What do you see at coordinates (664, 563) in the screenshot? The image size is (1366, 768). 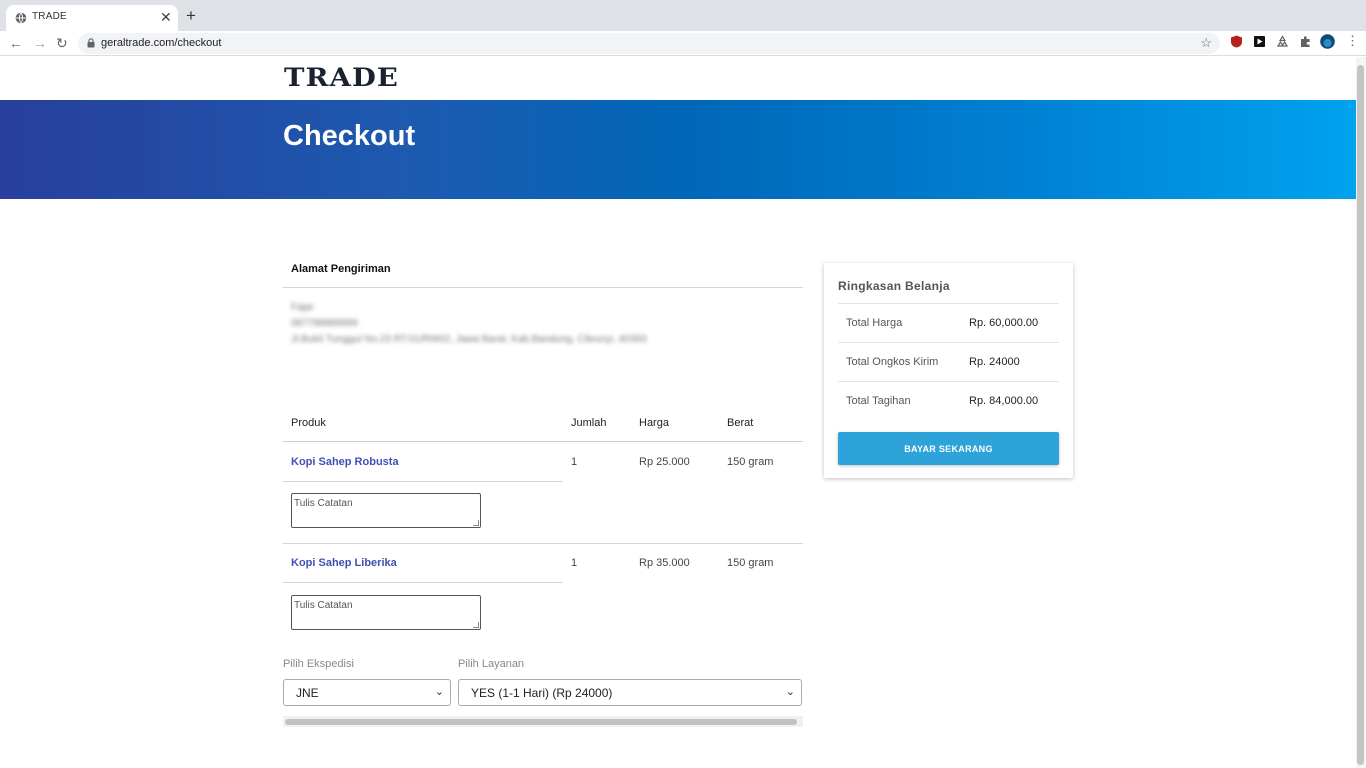 I see `row-price: Rp 35.000` at bounding box center [664, 563].